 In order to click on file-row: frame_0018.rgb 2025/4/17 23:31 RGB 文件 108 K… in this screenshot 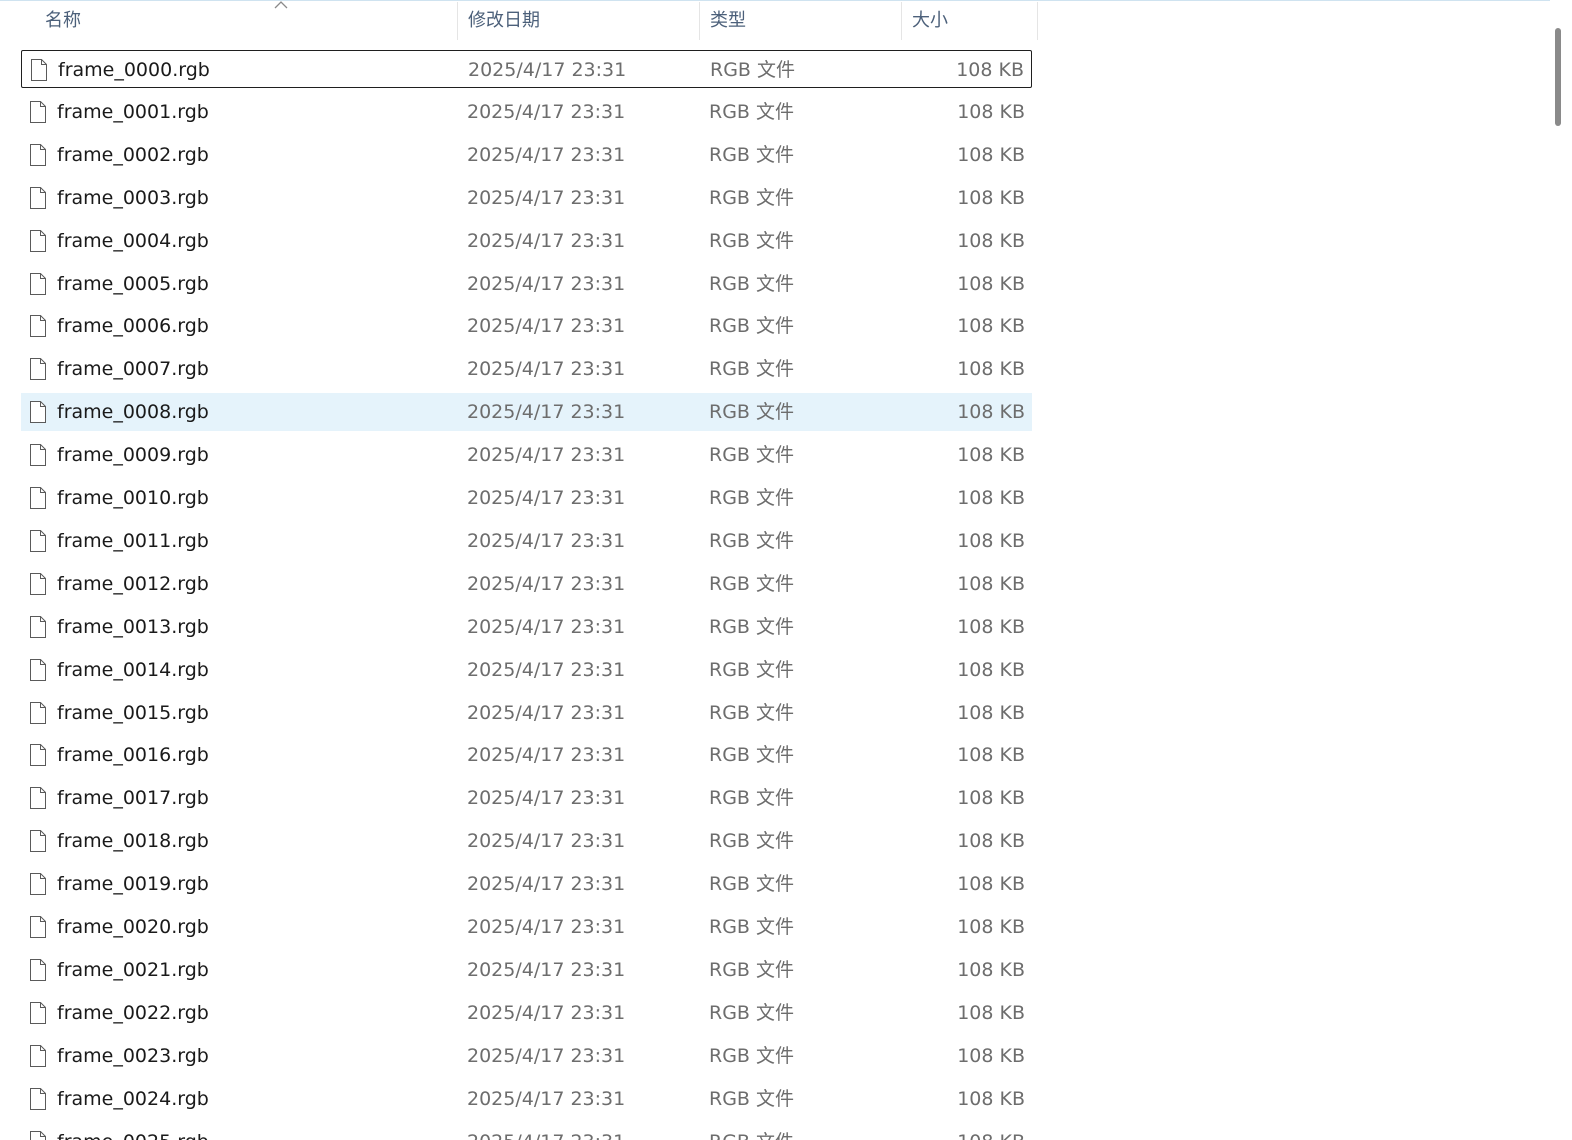, I will do `click(526, 841)`.